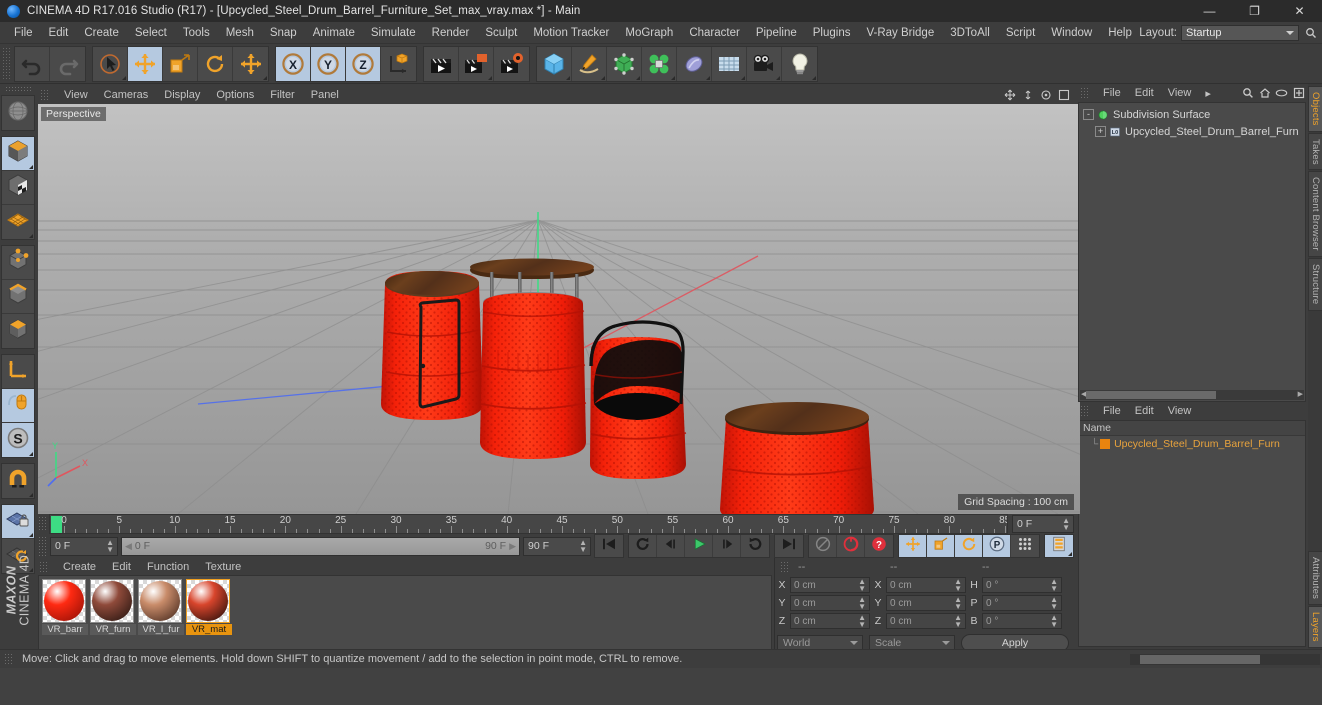 The height and width of the screenshot is (705, 1322). I want to click on viewport-maximize-icon, so click(1063, 94).